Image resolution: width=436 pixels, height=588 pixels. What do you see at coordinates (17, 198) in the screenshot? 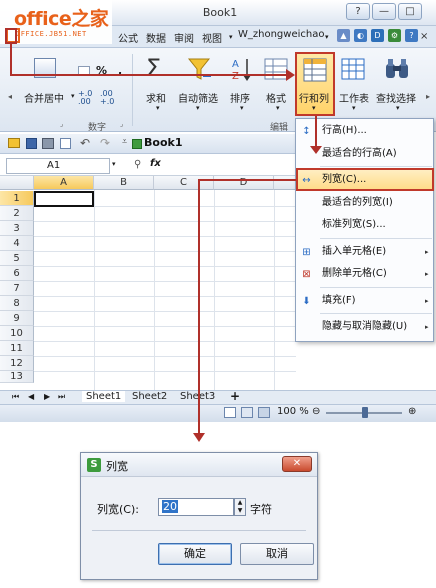
I see `row-header: 1` at bounding box center [17, 198].